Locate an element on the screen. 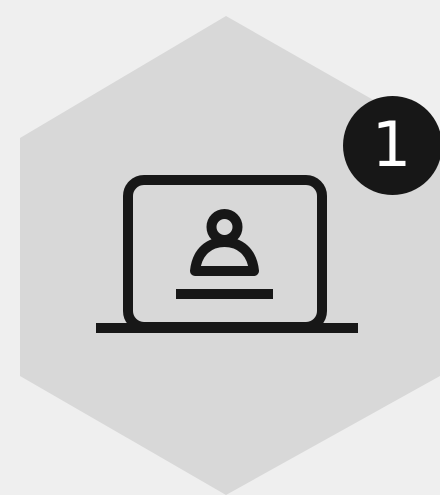 The height and width of the screenshot is (495, 440). step-number: 1 is located at coordinates (391, 144).